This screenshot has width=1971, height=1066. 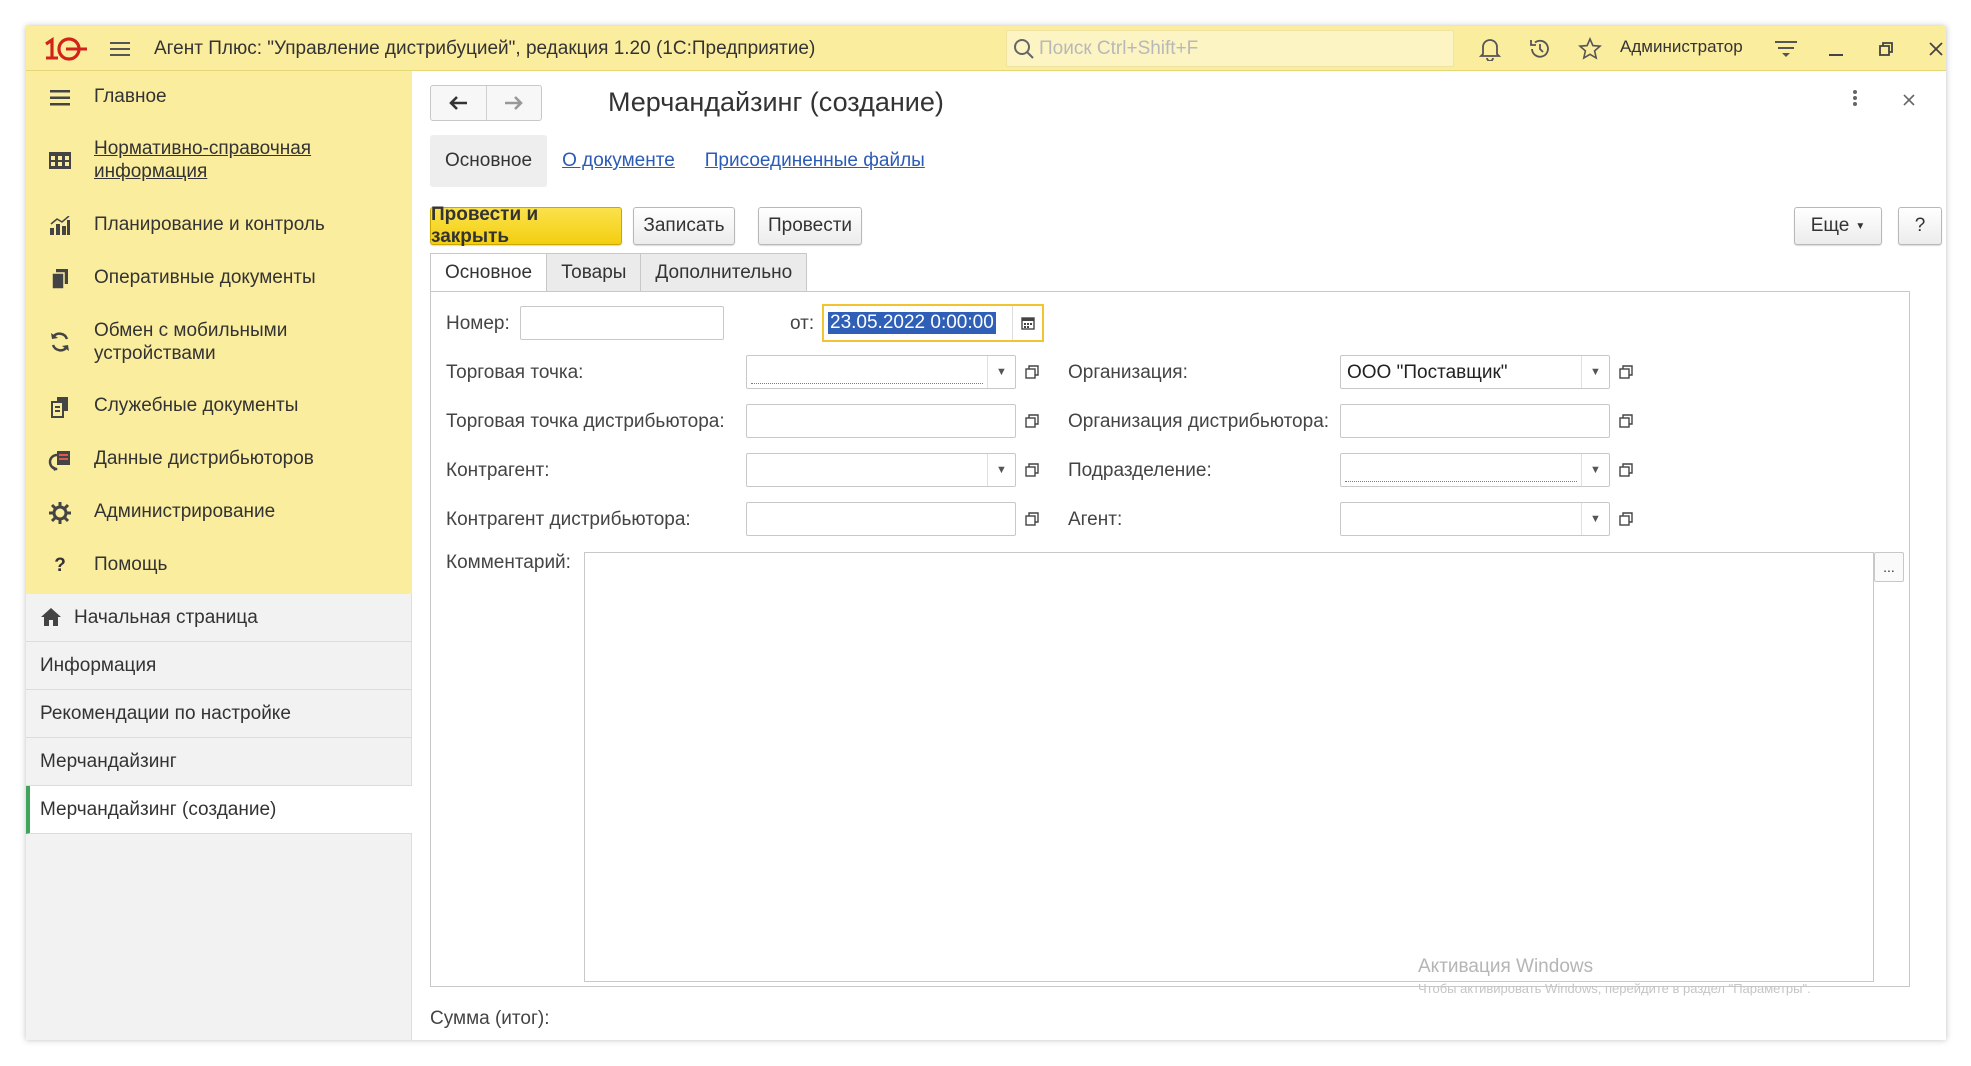 What do you see at coordinates (724, 272) in the screenshot?
I see `subtab-additional: Дополнительно` at bounding box center [724, 272].